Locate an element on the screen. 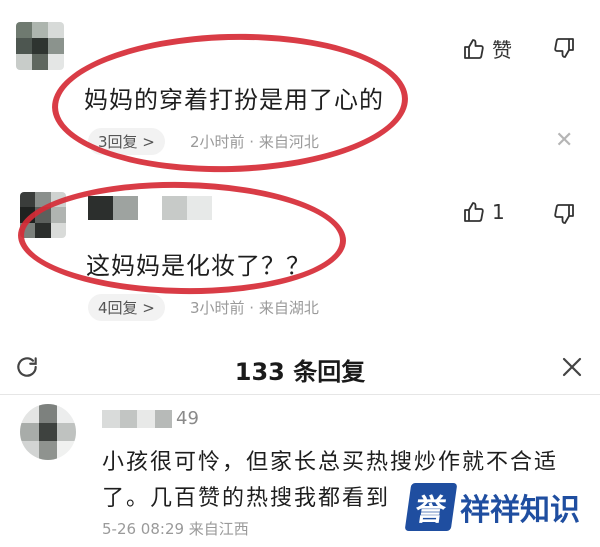 Image resolution: width=600 pixels, height=547 pixels. like-button: 1 is located at coordinates (483, 212).